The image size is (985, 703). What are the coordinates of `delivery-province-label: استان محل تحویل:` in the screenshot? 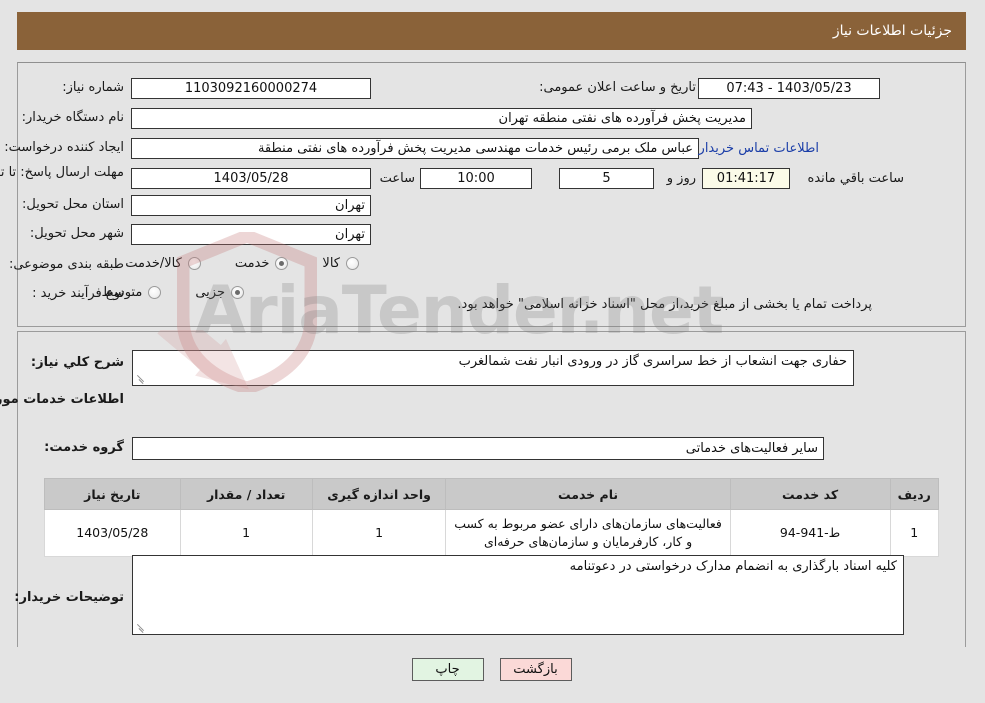 It's located at (74, 204).